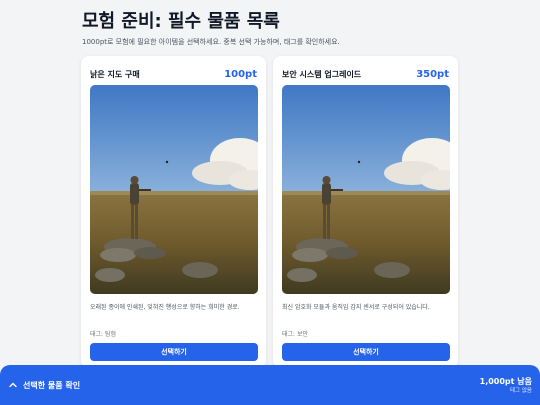 Image resolution: width=540 pixels, height=405 pixels. Describe the element at coordinates (103, 334) in the screenshot. I see `card-tag: 태그: 탐험` at that location.